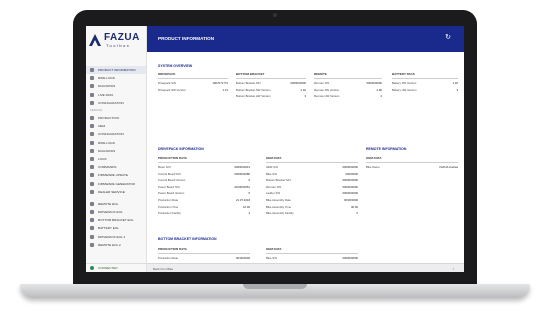 This screenshot has height=314, width=550. Describe the element at coordinates (204, 193) in the screenshot. I see `info-row: Power Board Version 5` at that location.